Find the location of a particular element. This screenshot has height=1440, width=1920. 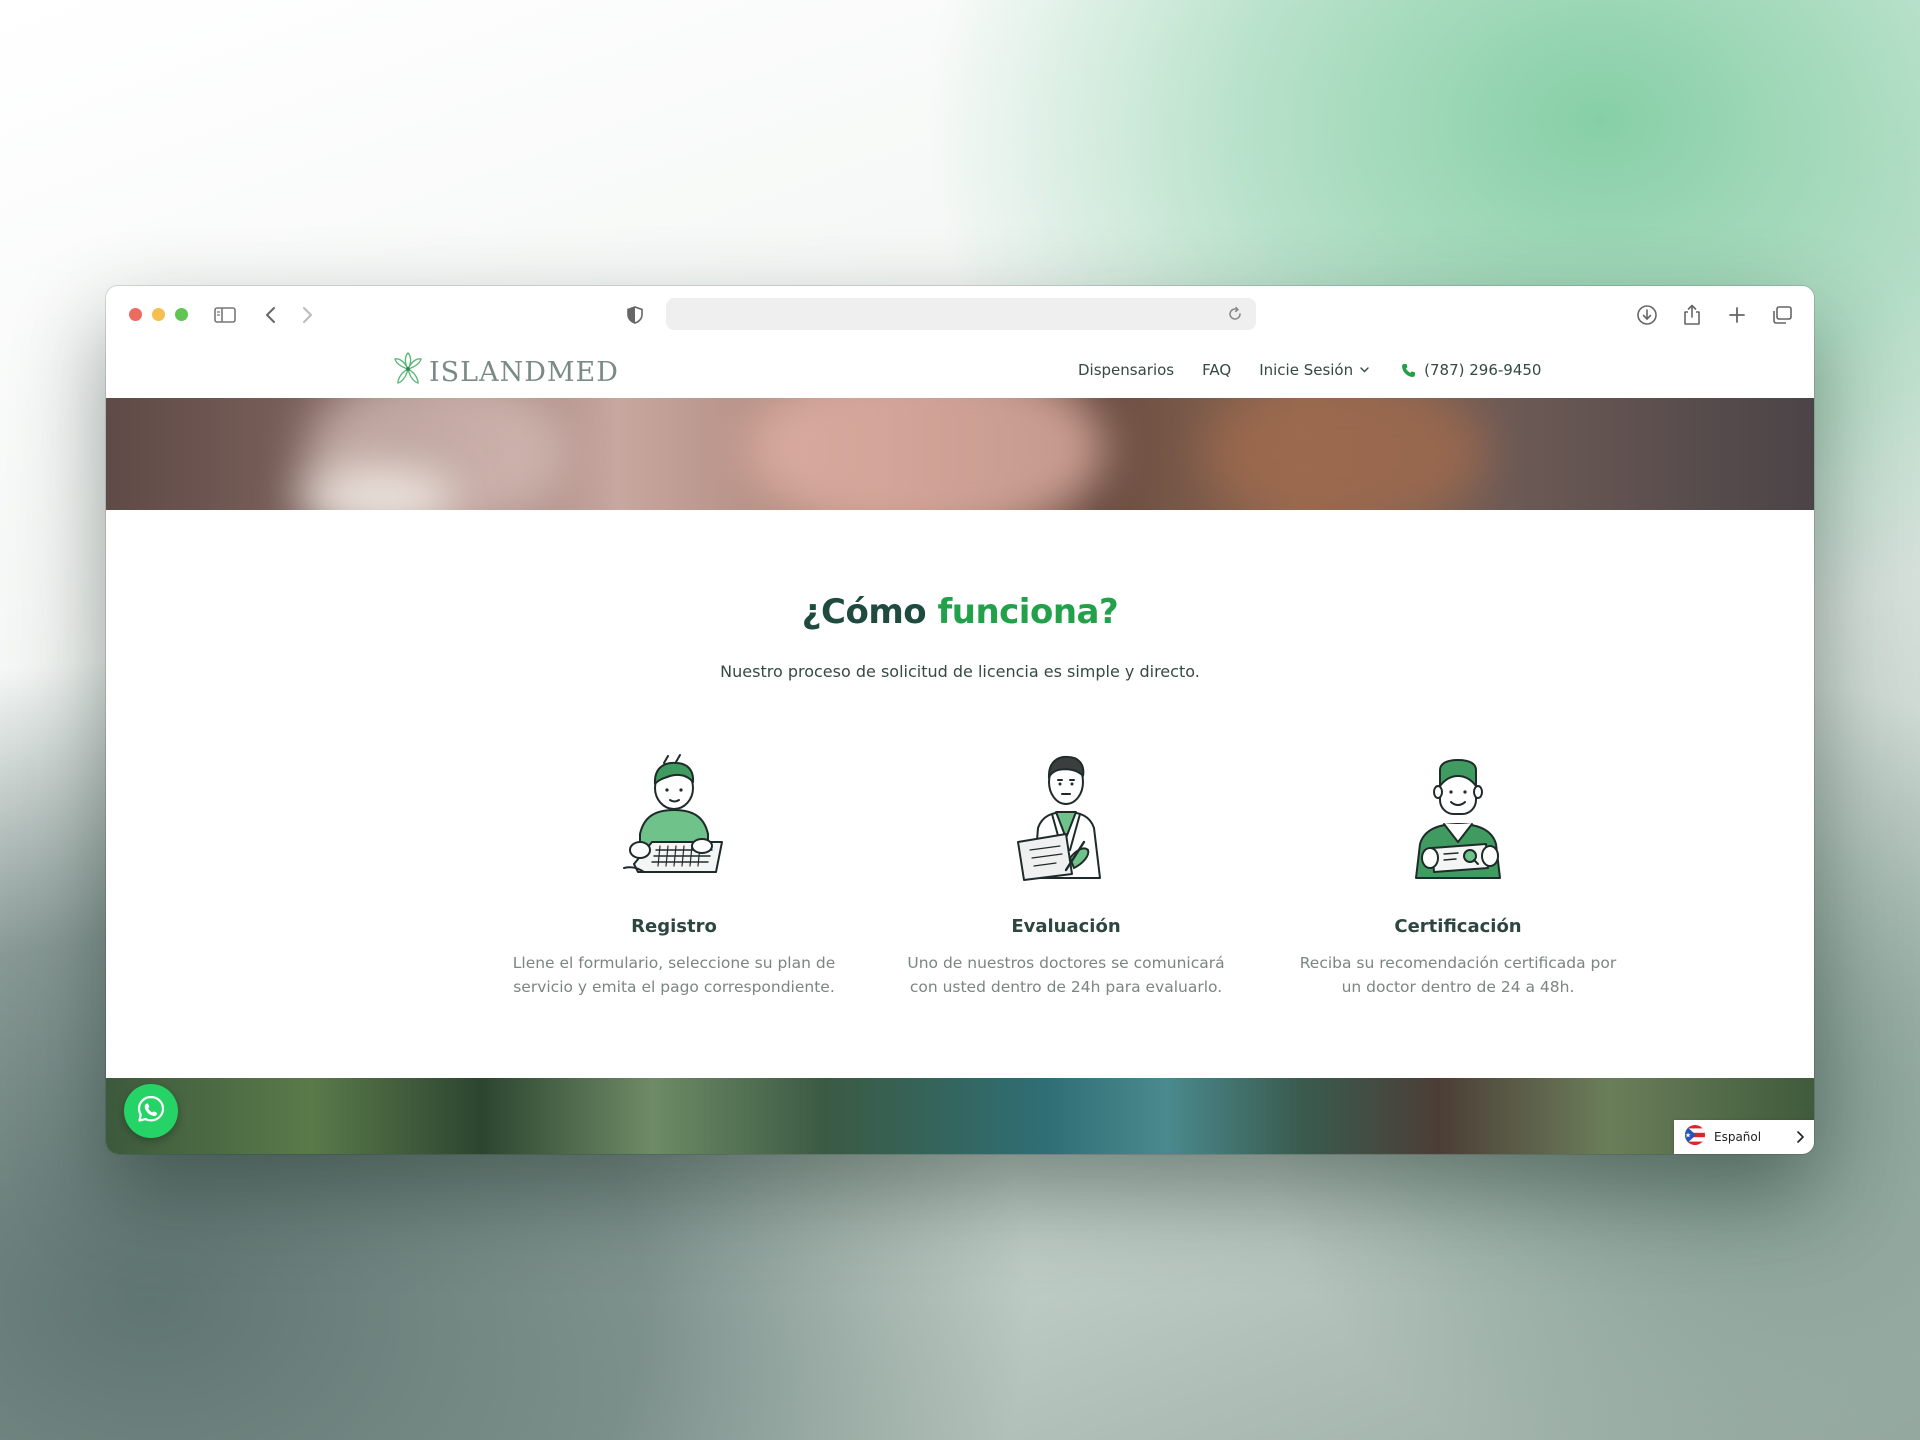

chevron-right-icon is located at coordinates (1800, 1137).